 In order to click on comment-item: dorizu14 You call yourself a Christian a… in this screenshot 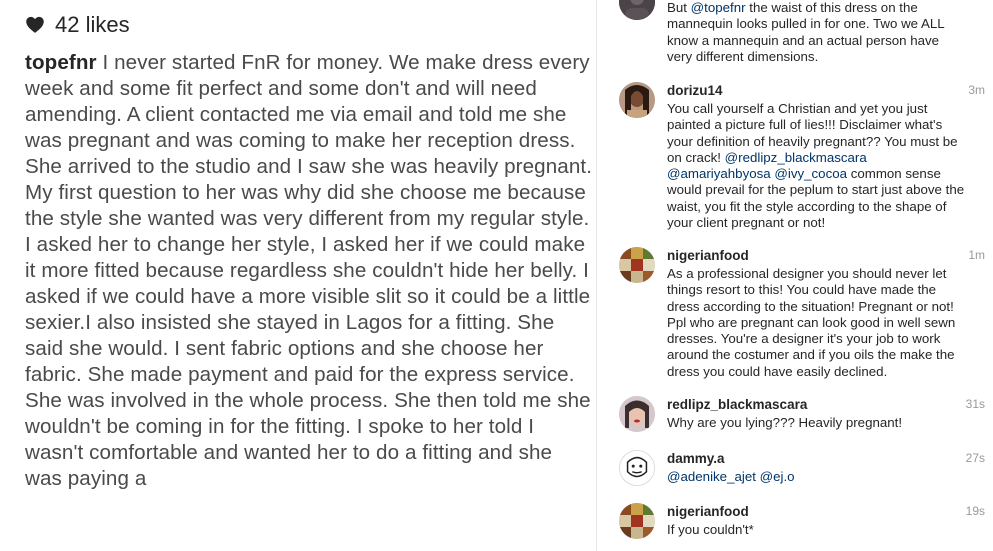, I will do `click(795, 157)`.